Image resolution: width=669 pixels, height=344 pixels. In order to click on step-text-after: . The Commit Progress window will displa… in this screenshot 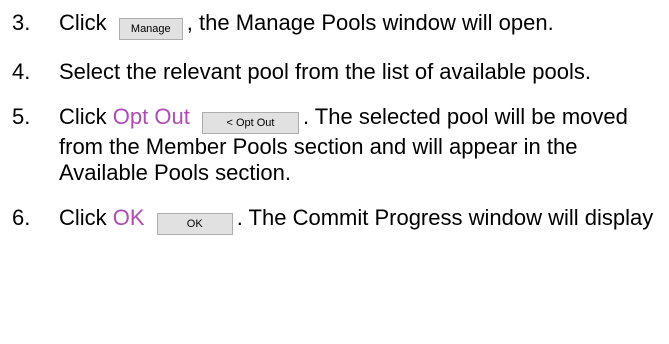, I will do `click(445, 217)`.